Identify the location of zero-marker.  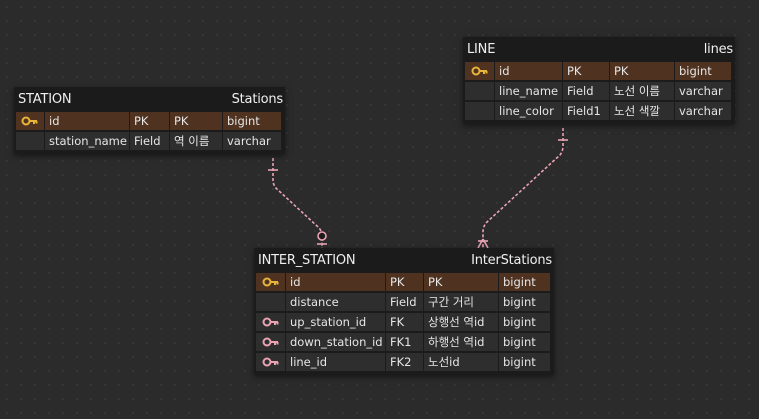
(322, 236).